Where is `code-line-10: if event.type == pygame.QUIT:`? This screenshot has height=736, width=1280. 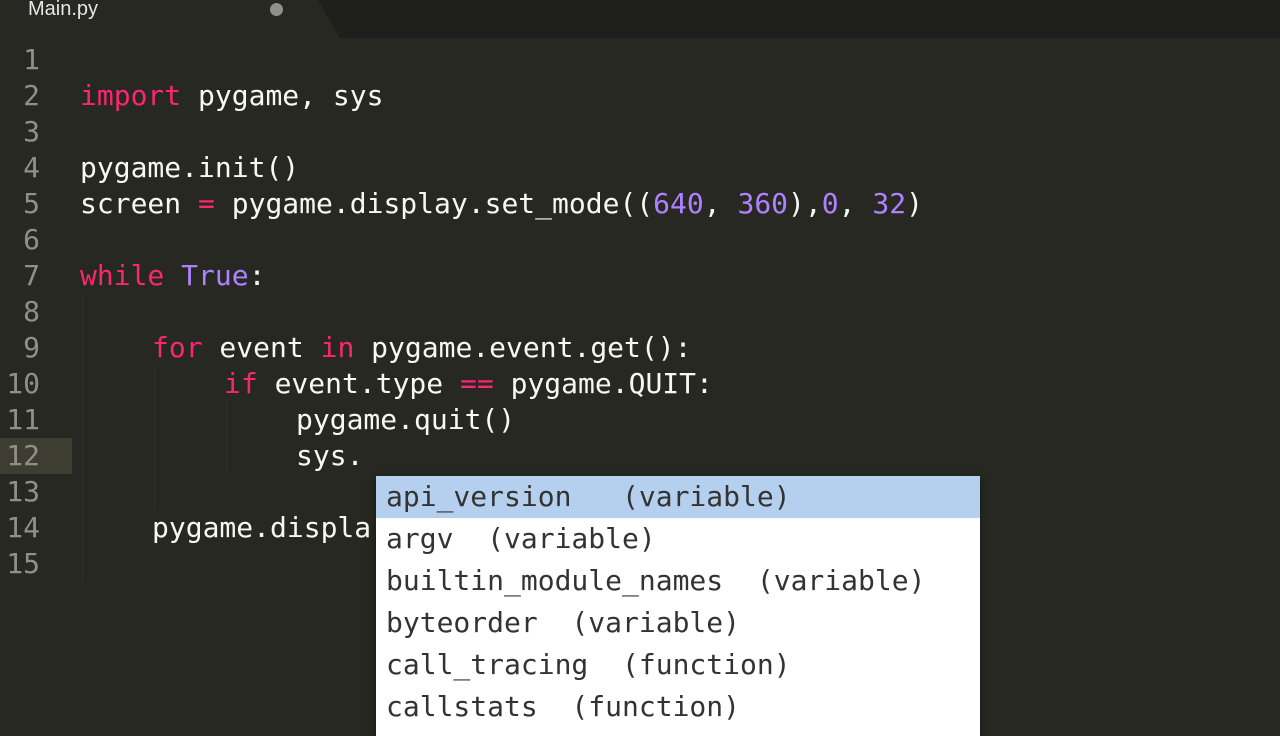
code-line-10: if event.type == pygame.QUIT: is located at coordinates (468, 384).